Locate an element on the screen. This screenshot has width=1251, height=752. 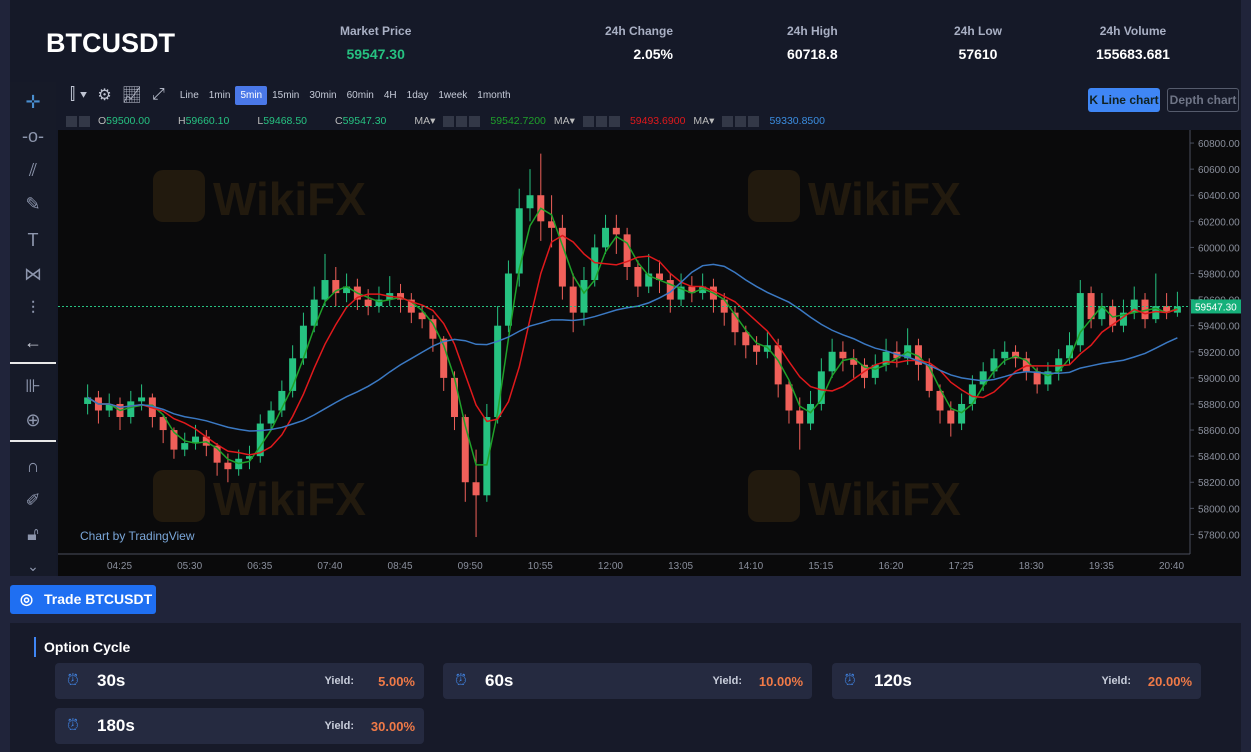
symbol-title: BTCUSDT is located at coordinates (110, 43).